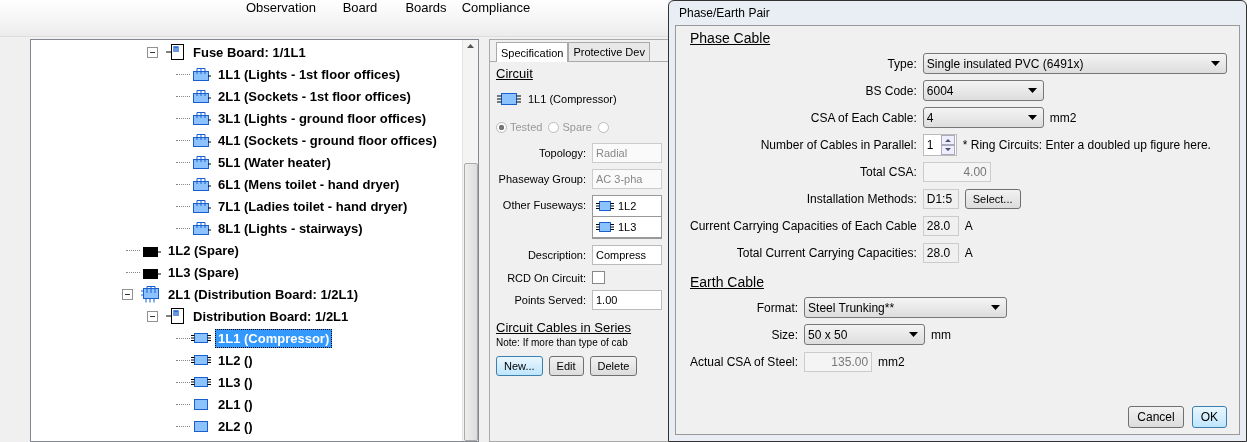 The width and height of the screenshot is (1247, 442). What do you see at coordinates (235, 404) in the screenshot?
I see `tree-item: 2L1 ()` at bounding box center [235, 404].